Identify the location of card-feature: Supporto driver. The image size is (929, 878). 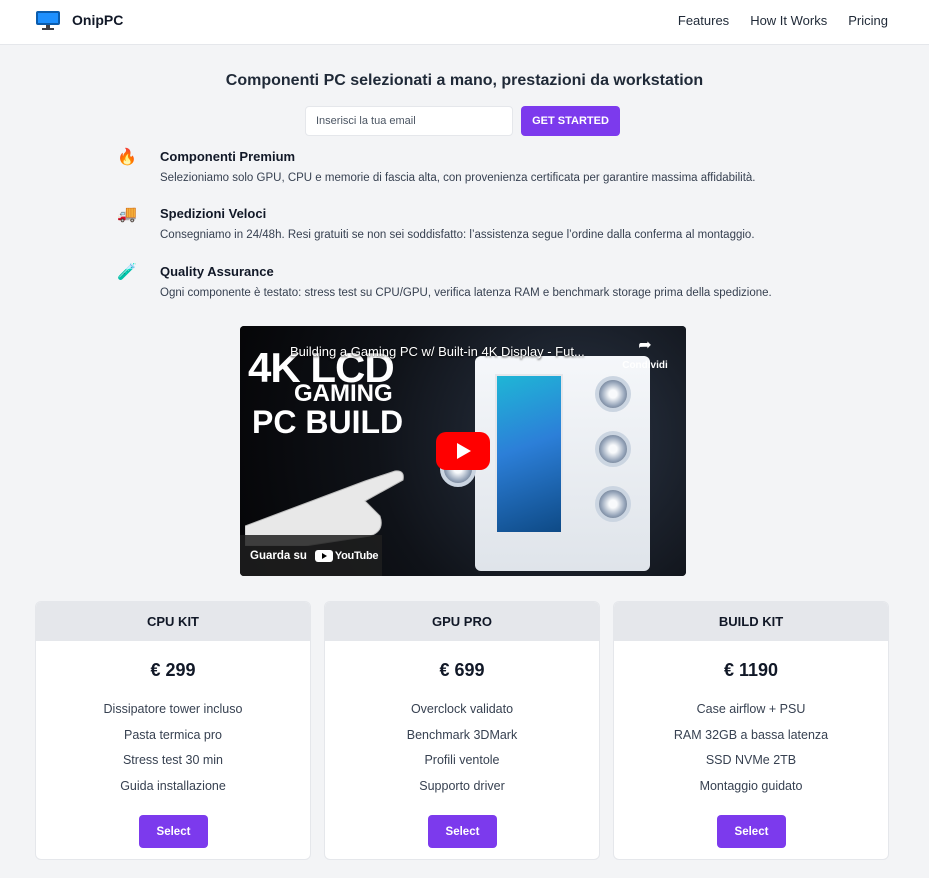
(462, 785).